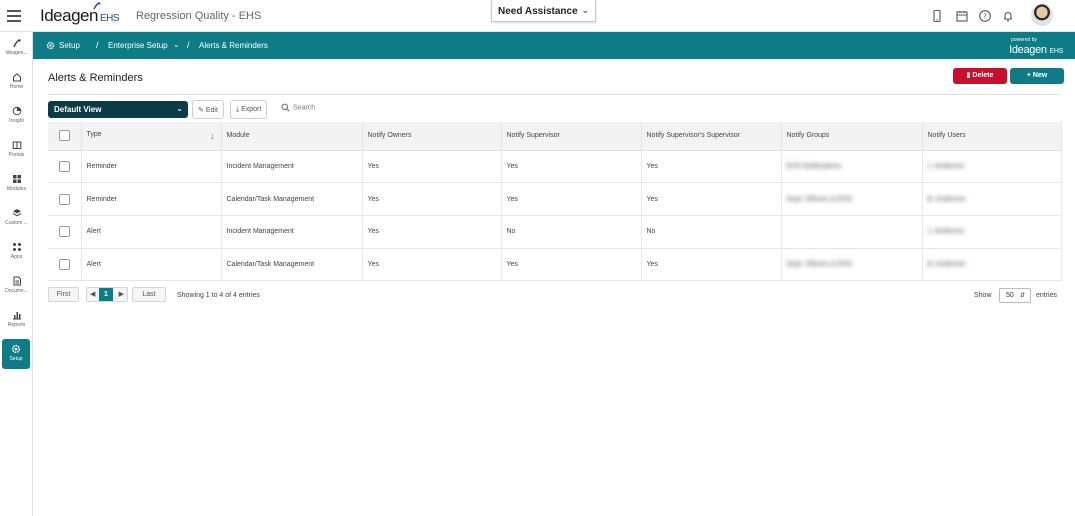 This screenshot has width=1075, height=516. What do you see at coordinates (852, 232) in the screenshot?
I see `notify-groups-cell` at bounding box center [852, 232].